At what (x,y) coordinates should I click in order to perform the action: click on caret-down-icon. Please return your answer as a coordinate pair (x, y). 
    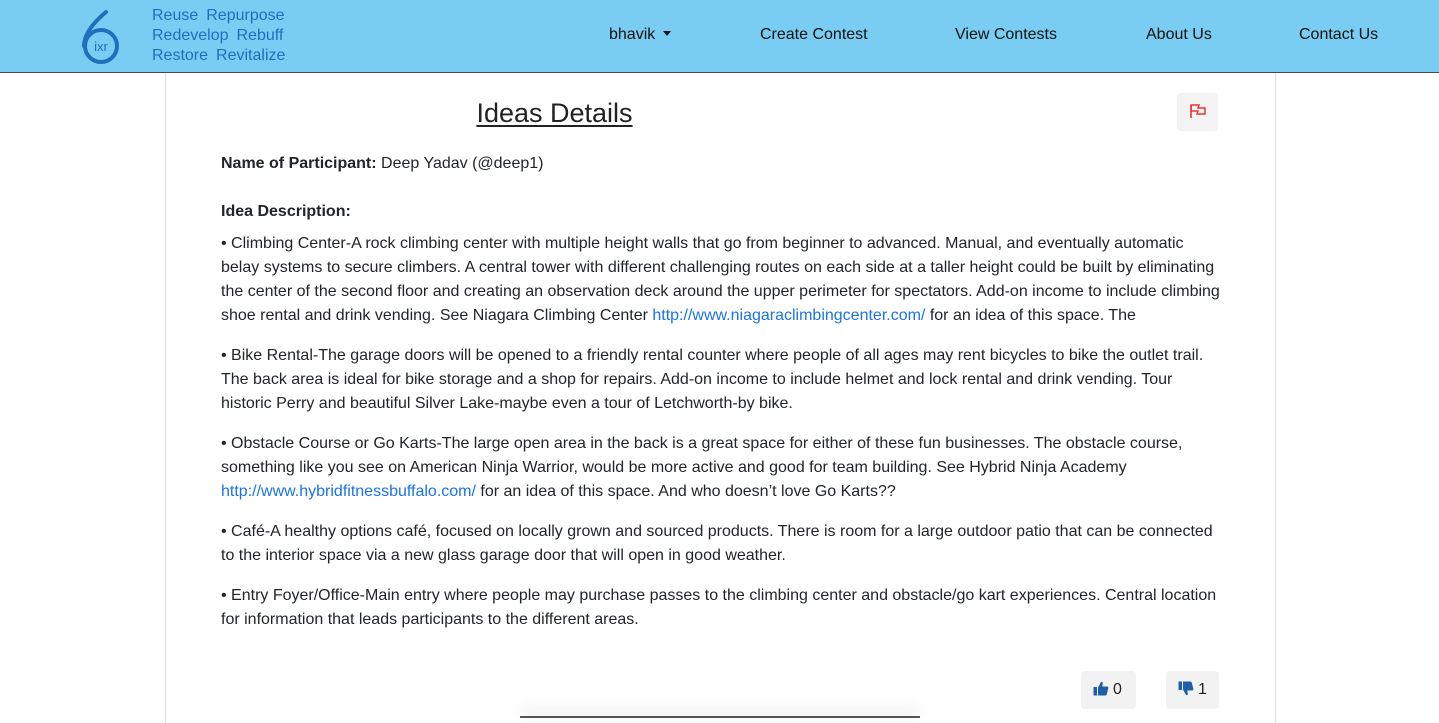
    Looking at the image, I should click on (667, 33).